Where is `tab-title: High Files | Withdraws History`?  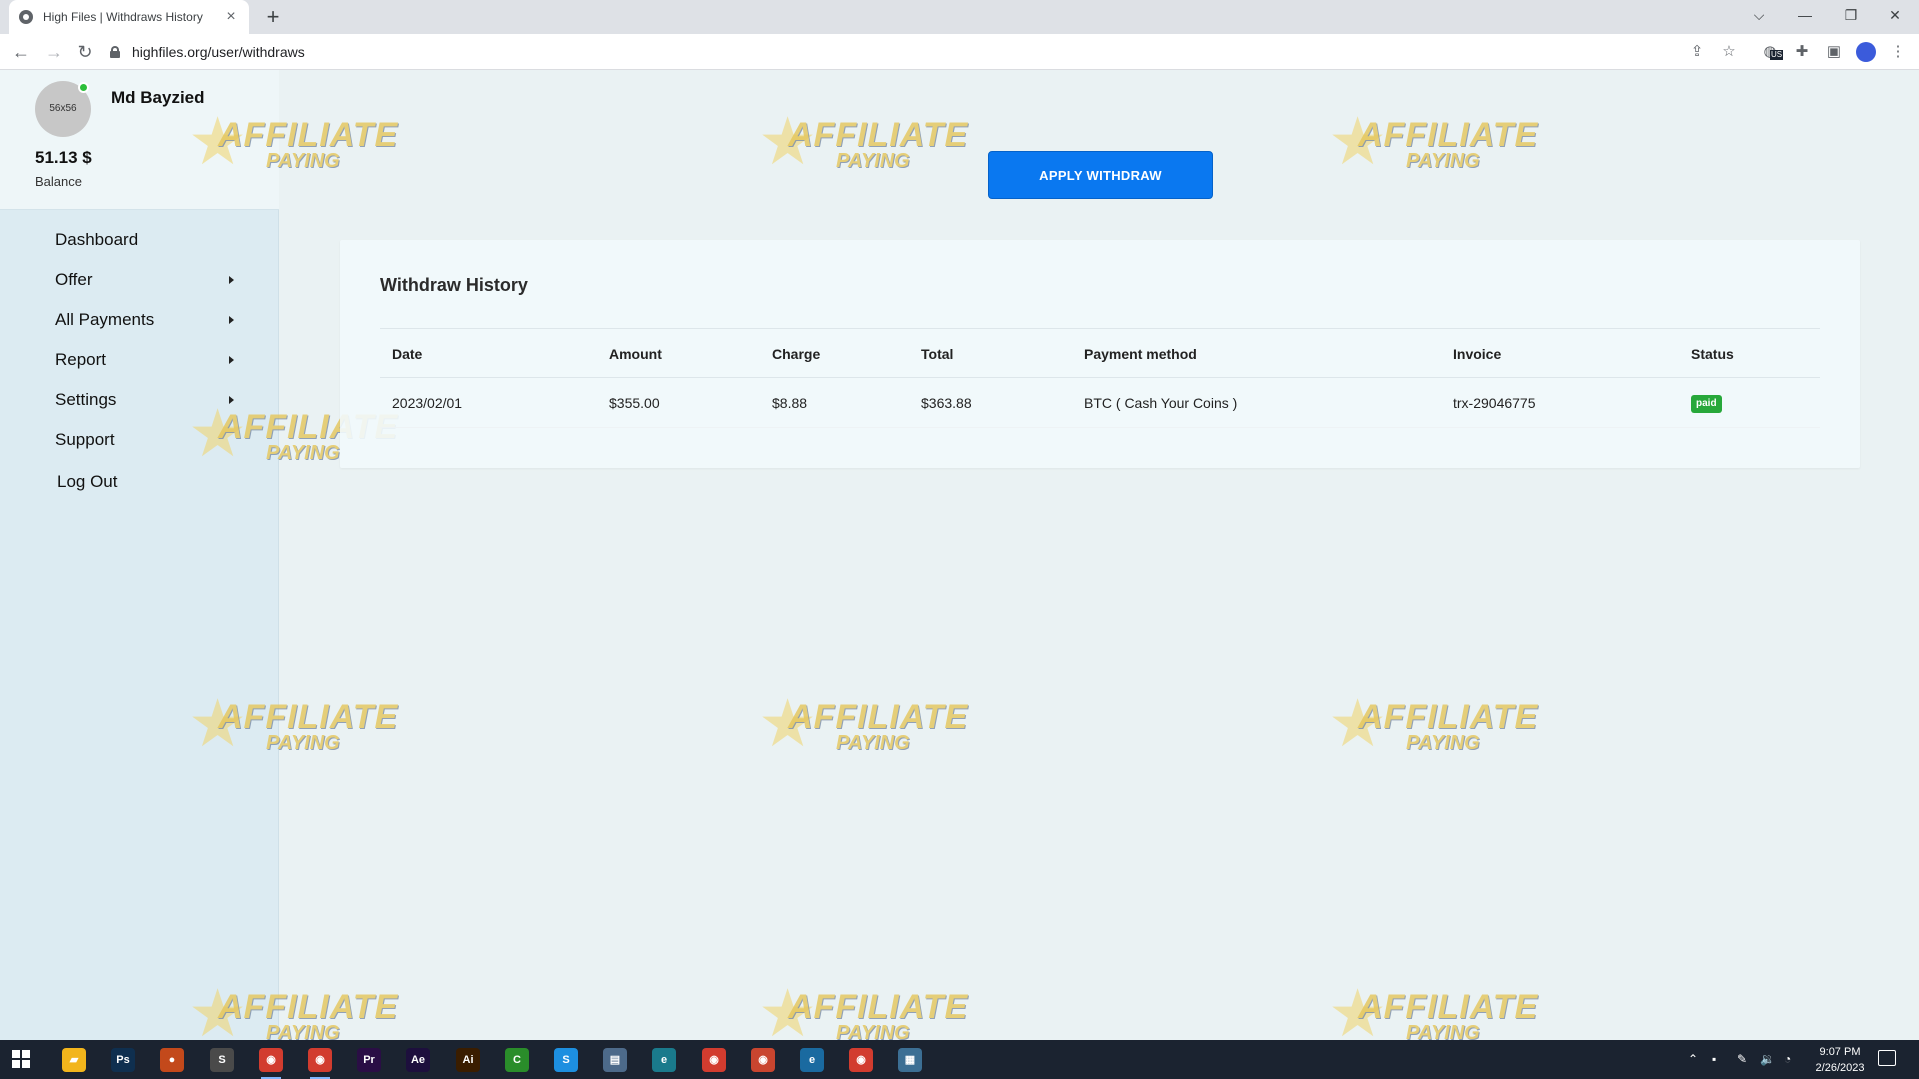
tab-title: High Files | Withdraws History is located at coordinates (123, 17).